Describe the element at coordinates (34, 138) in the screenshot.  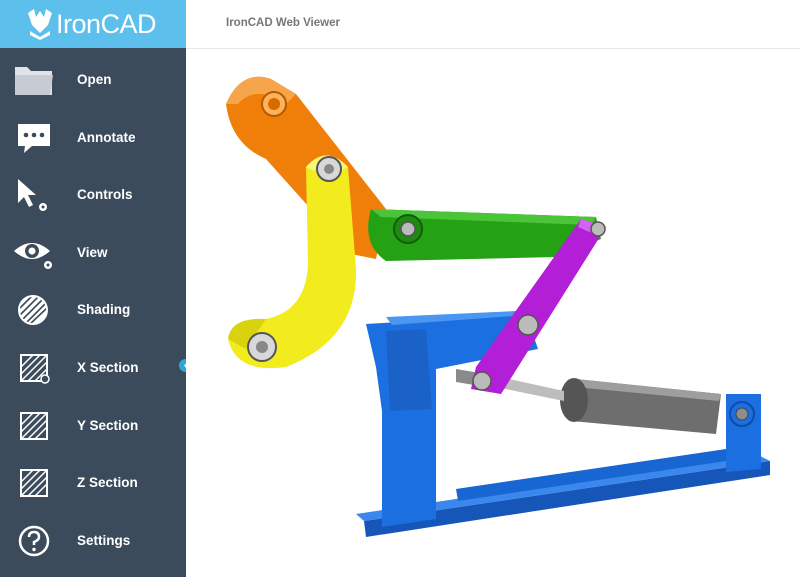
I see `speech-bubble-icon` at that location.